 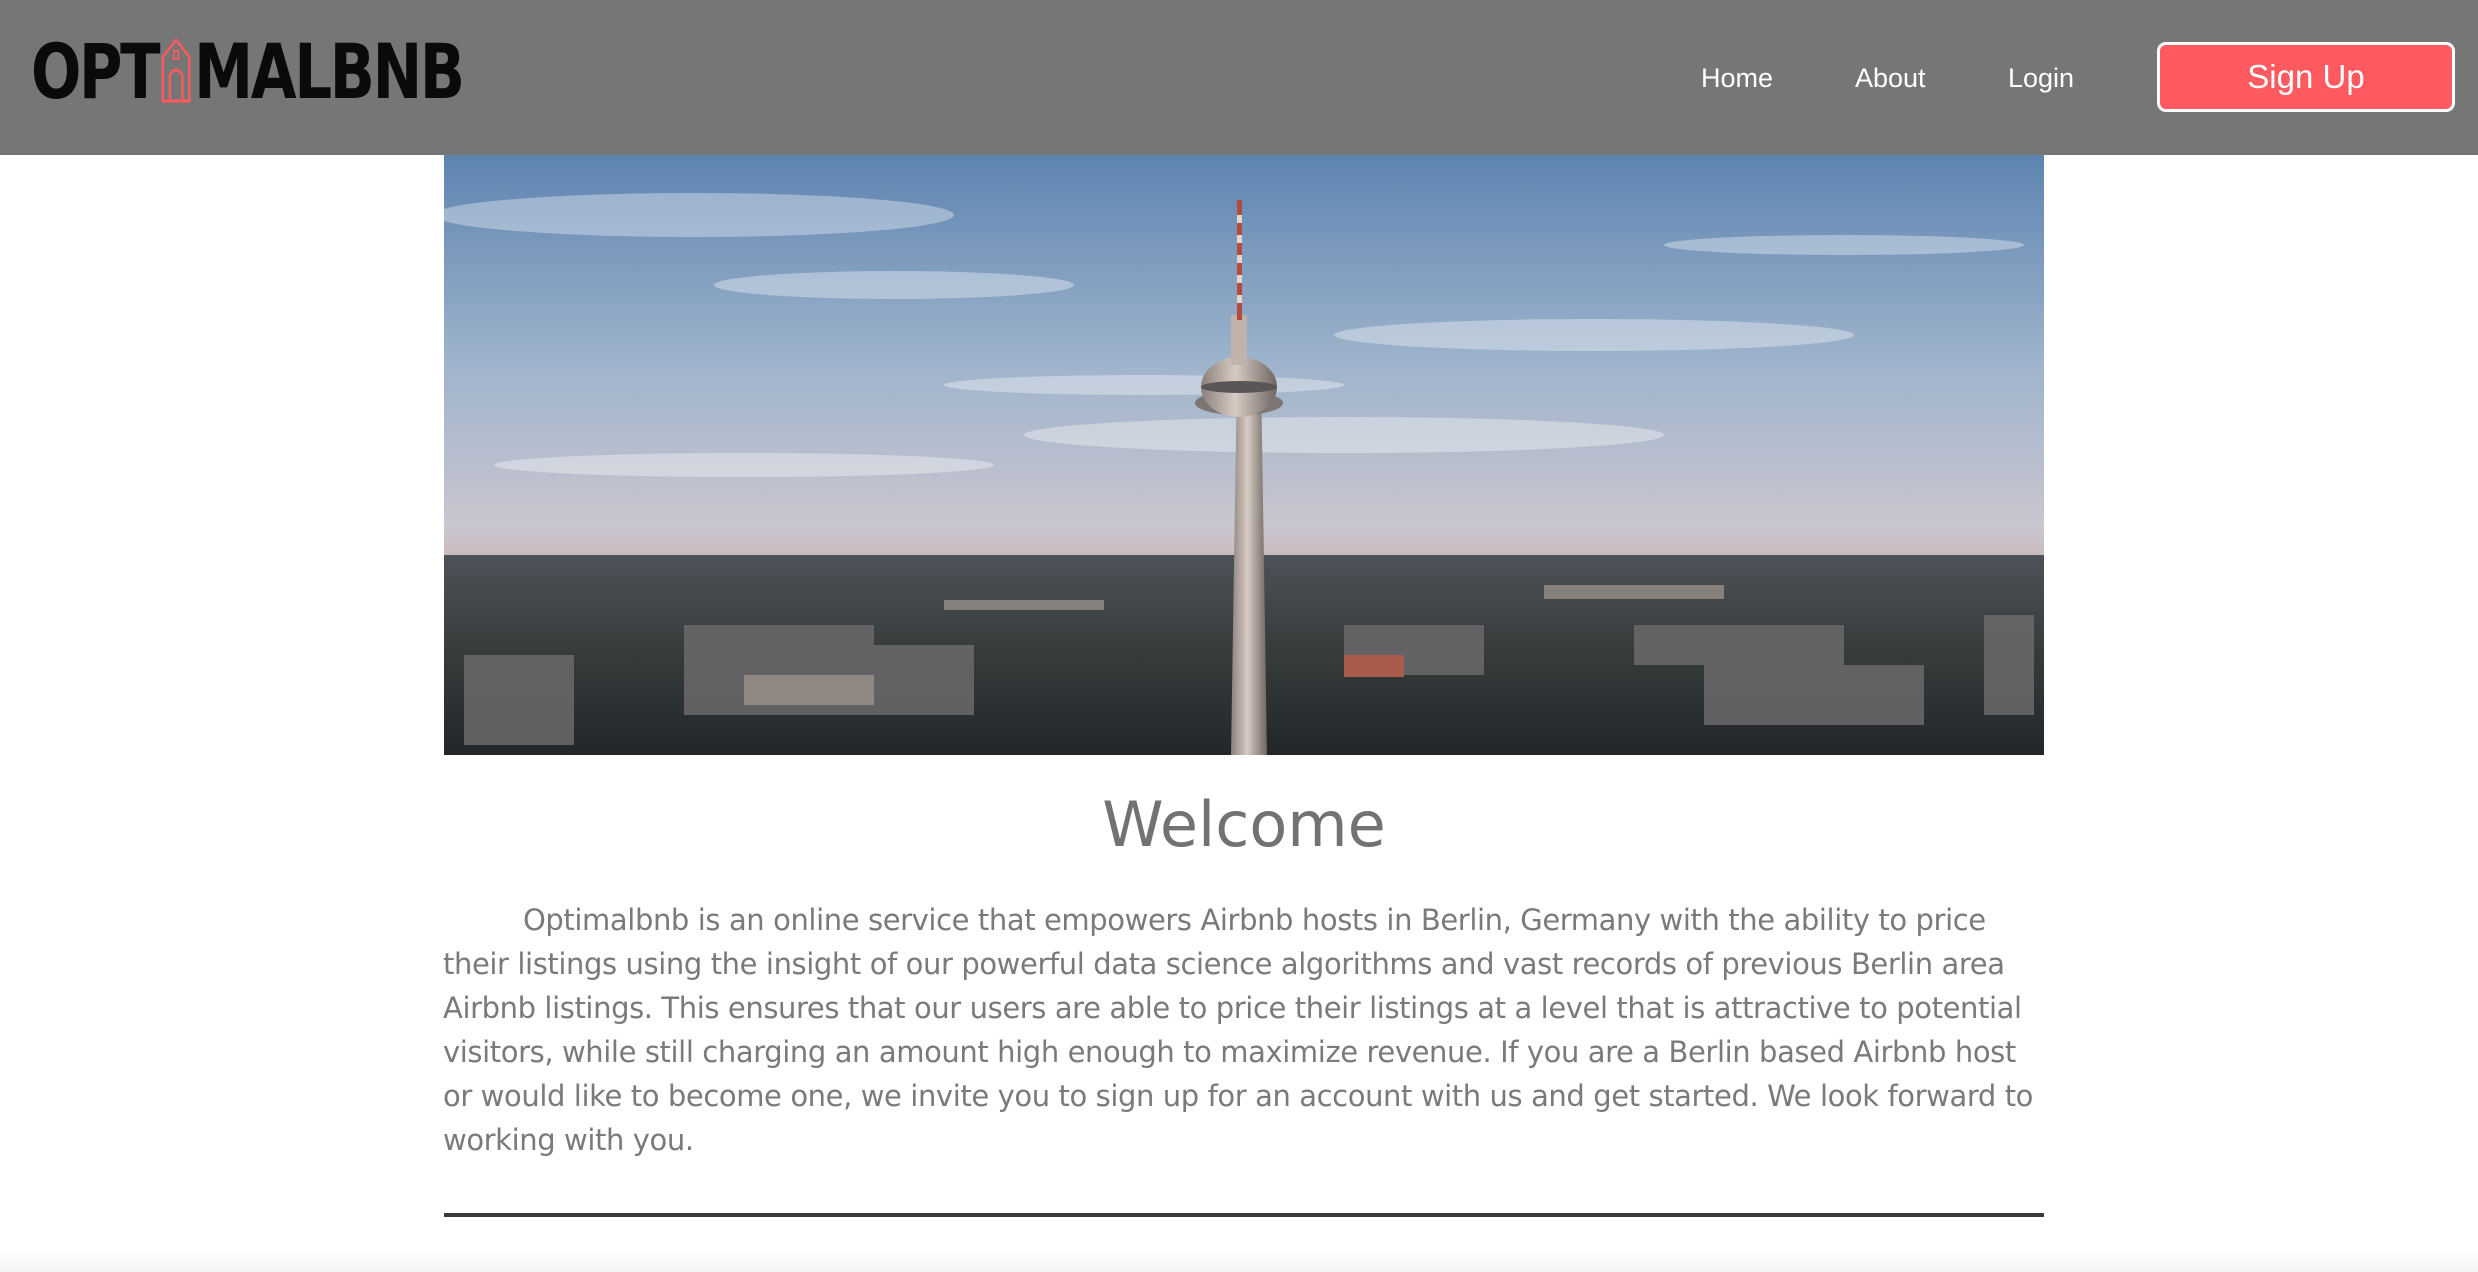 What do you see at coordinates (1890, 78) in the screenshot?
I see `nav-about-link: About` at bounding box center [1890, 78].